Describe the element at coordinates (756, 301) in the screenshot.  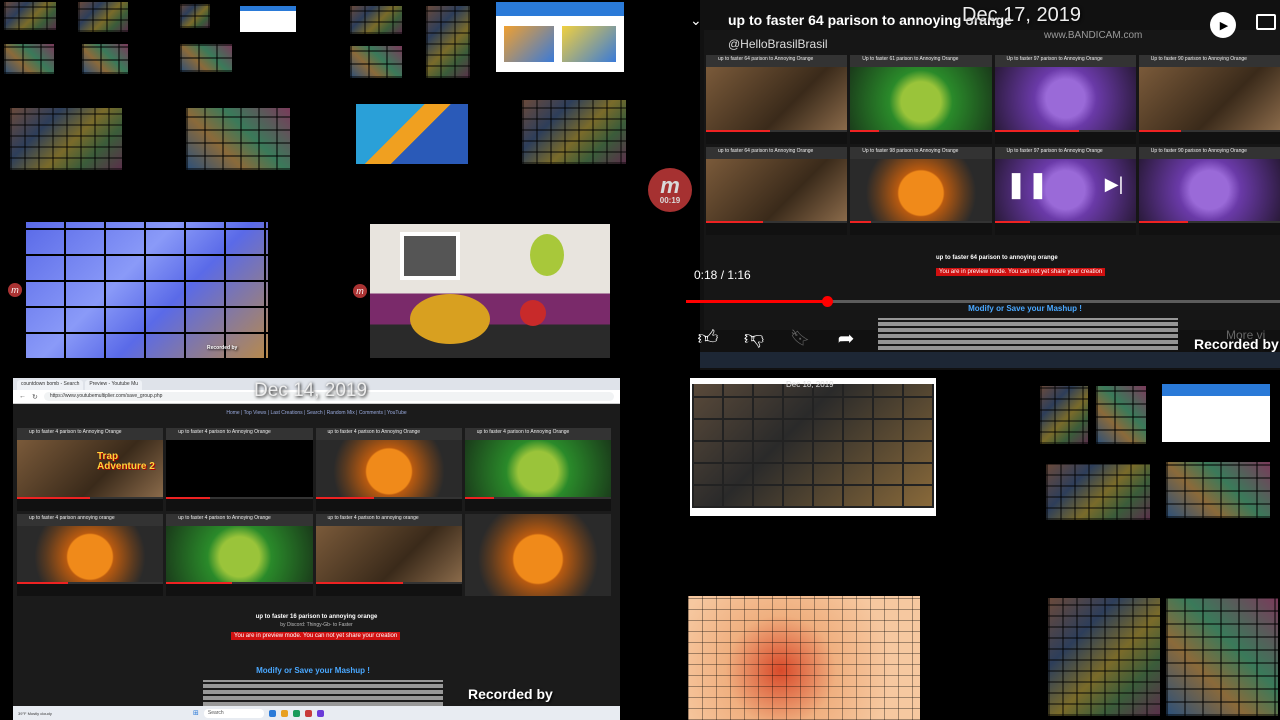
I see `seek-bar-played` at that location.